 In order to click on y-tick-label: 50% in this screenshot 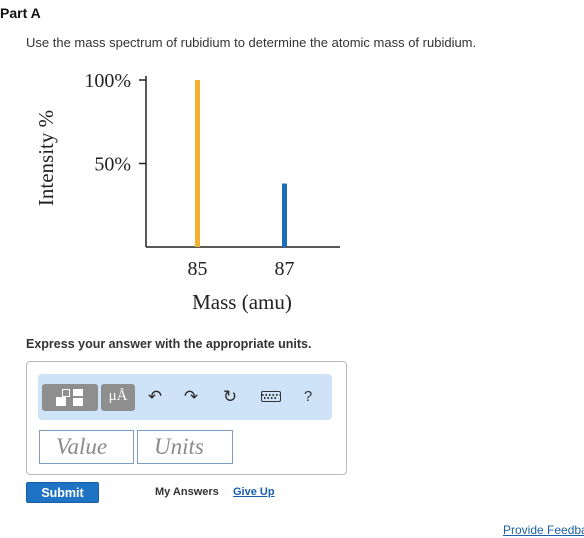, I will do `click(112, 165)`.